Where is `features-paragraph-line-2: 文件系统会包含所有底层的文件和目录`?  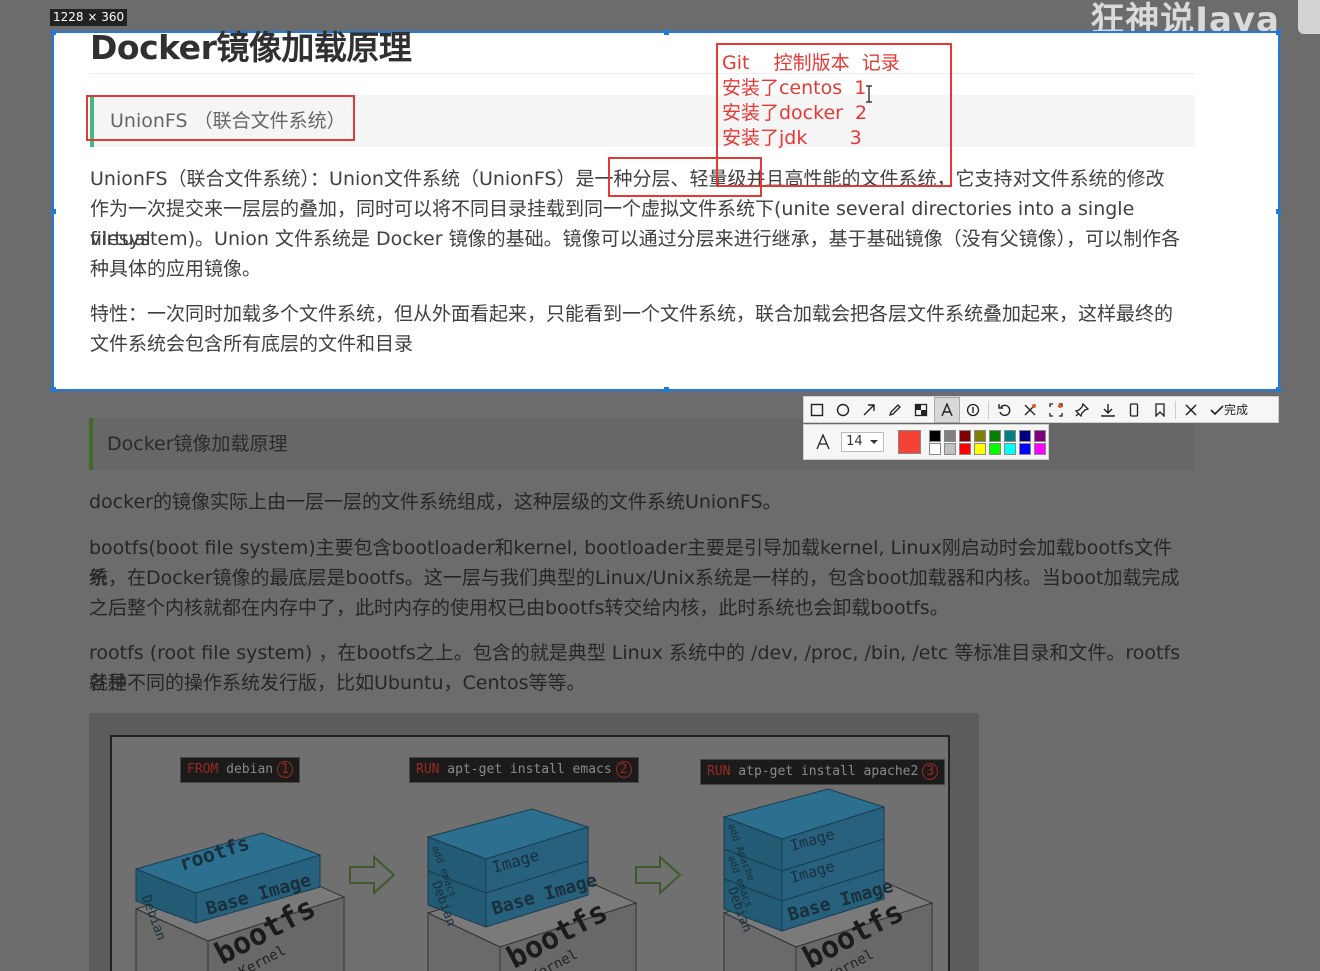
features-paragraph-line-2: 文件系统会包含所有底层的文件和目录 is located at coordinates (252, 344).